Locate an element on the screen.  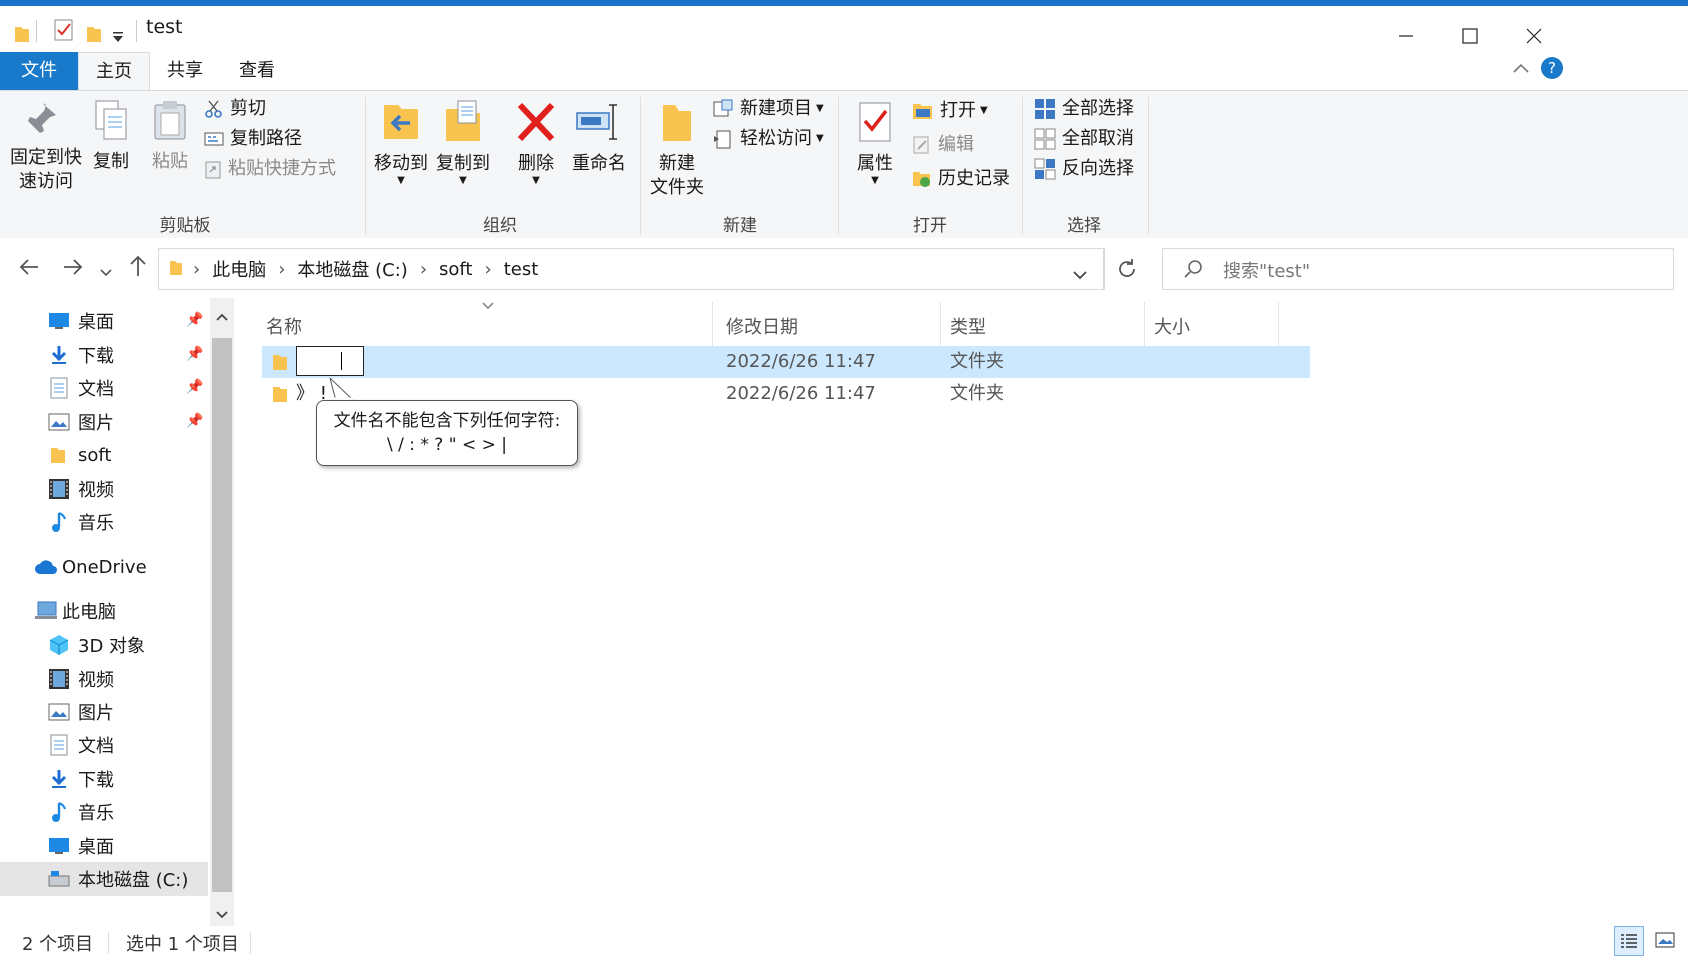
nav-item-pc-music: 音乐 is located at coordinates (104, 812).